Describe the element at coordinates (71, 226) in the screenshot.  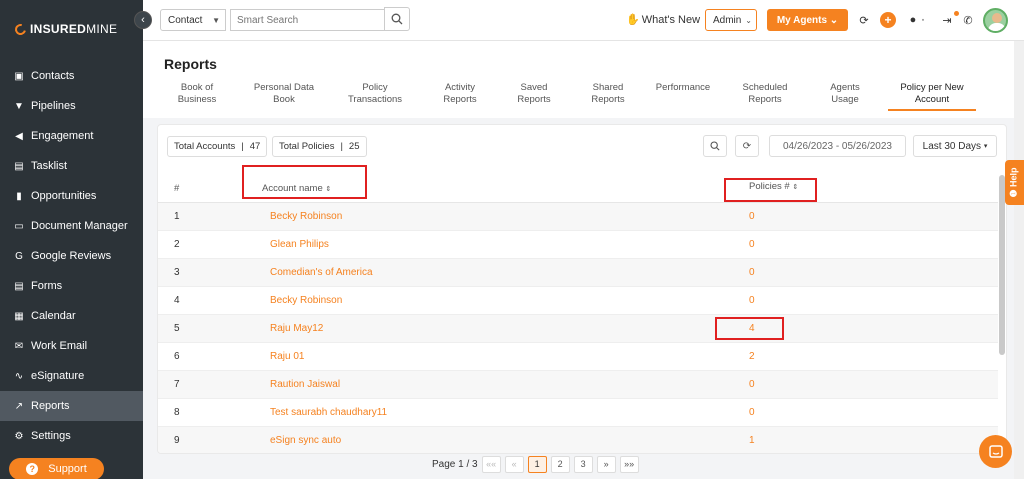
I see `sidebar-item-document-manager: ▭ Document Manager` at that location.